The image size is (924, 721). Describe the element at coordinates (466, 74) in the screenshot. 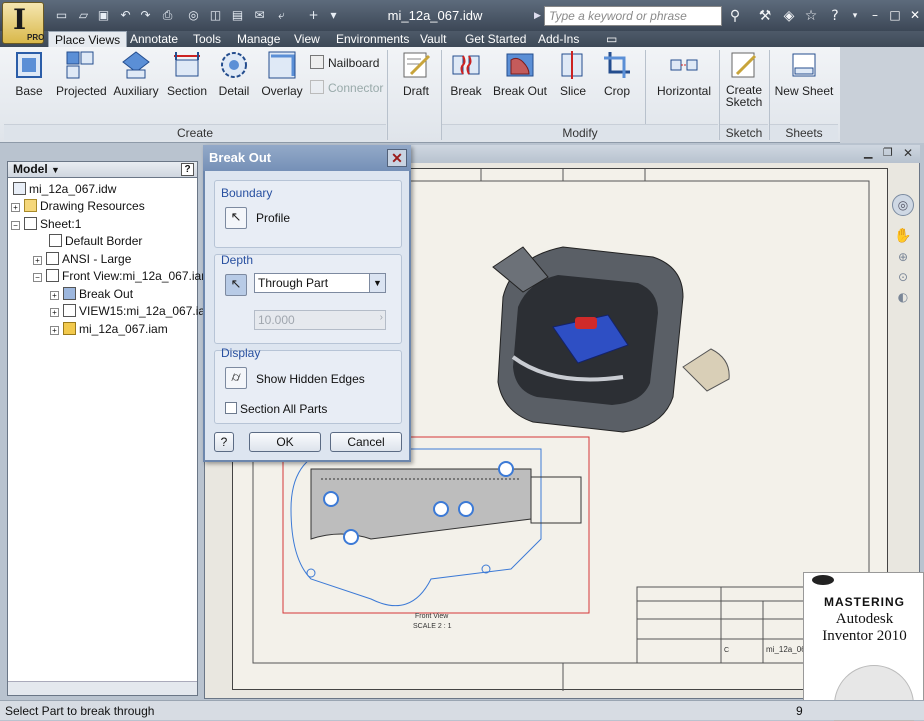

I see `break-button: Break` at that location.